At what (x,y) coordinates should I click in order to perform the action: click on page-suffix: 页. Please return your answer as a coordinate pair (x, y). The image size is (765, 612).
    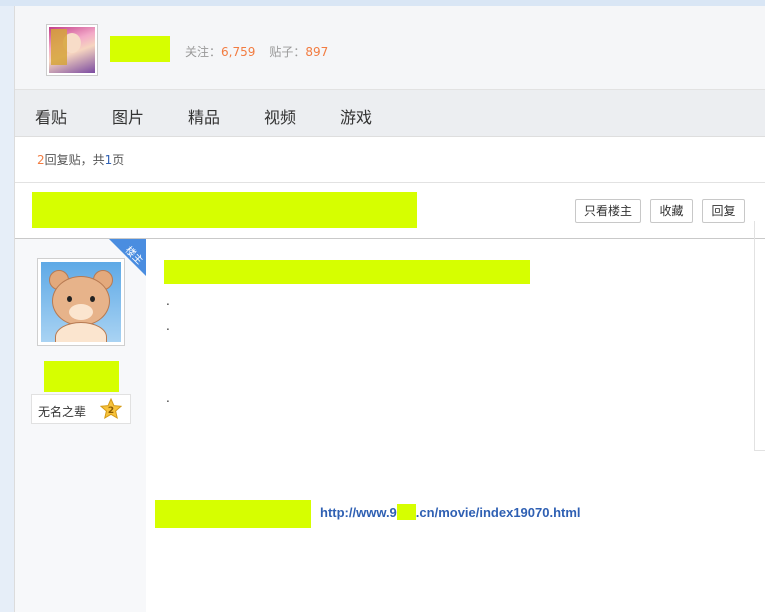
    Looking at the image, I should click on (118, 160).